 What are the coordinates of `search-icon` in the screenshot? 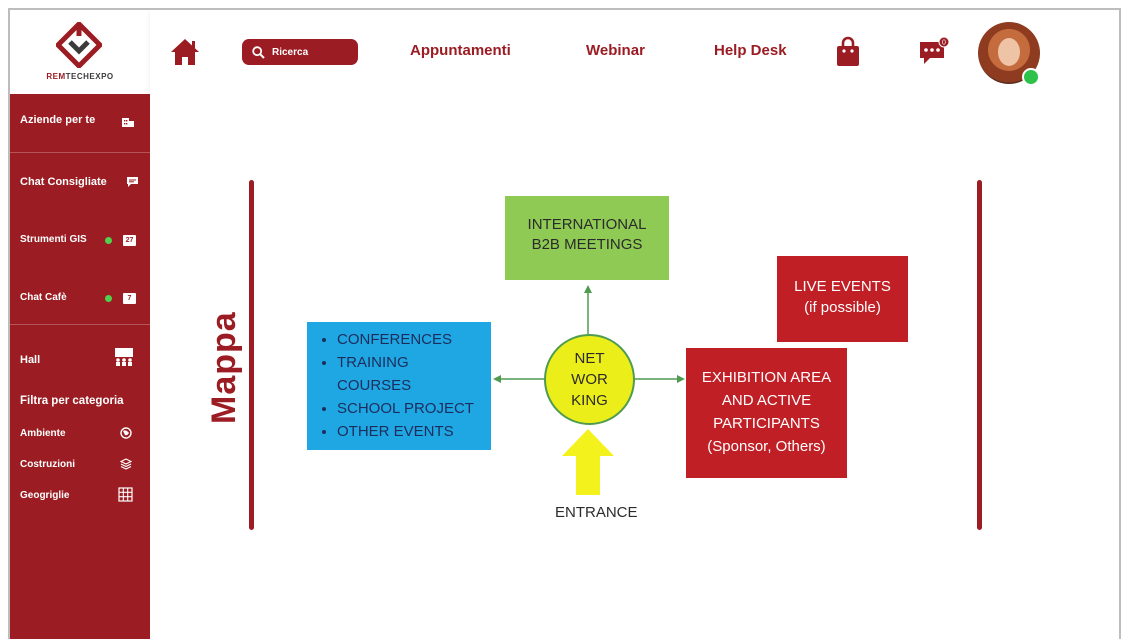 It's located at (258, 52).